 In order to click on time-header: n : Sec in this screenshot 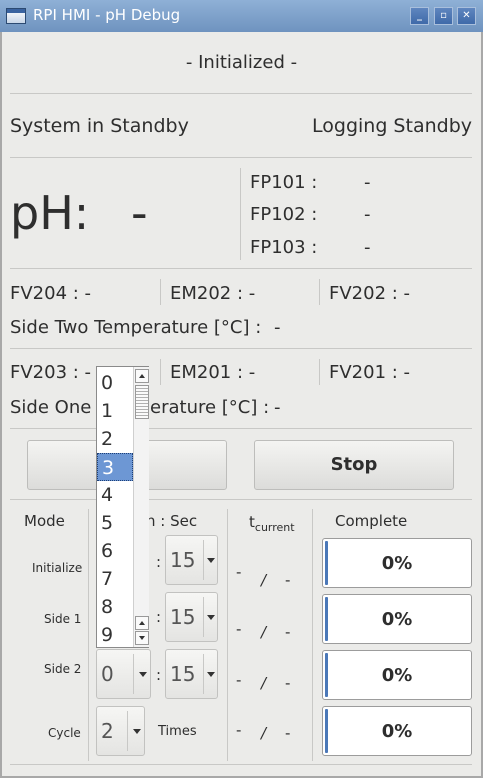, I will do `click(172, 521)`.